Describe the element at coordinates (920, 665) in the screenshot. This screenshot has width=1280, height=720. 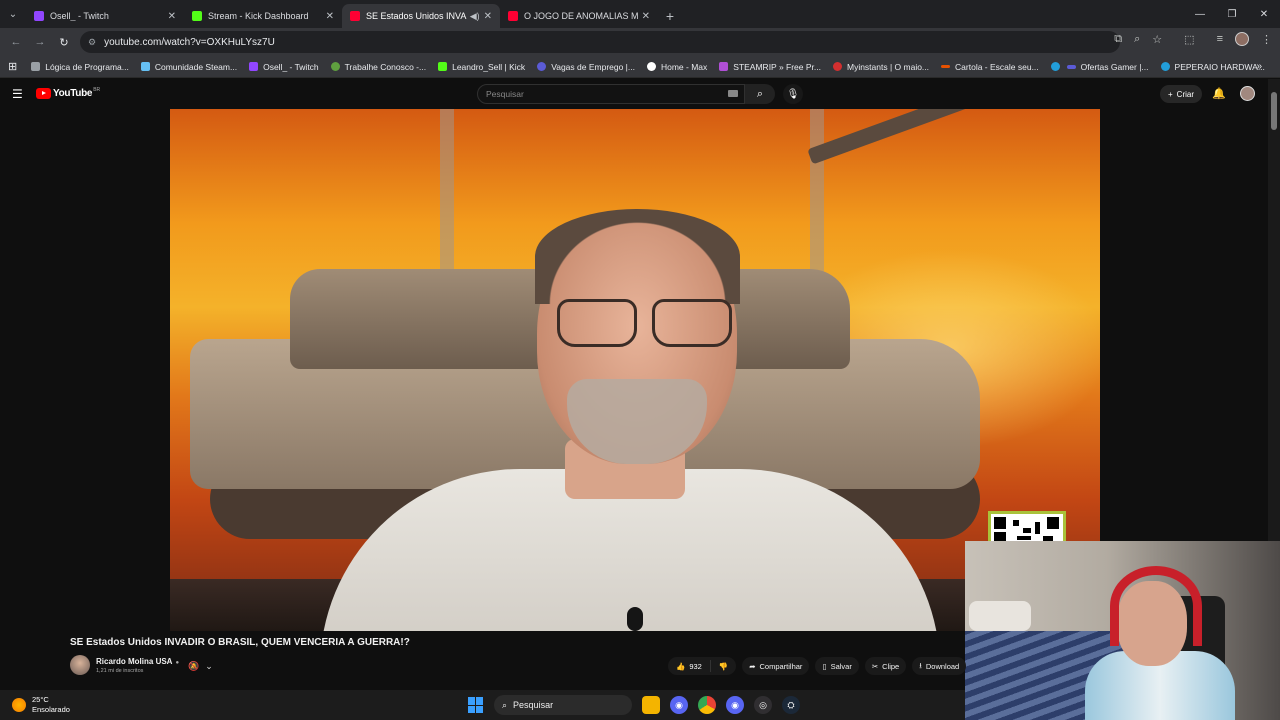
I see `download-icon: ⭳` at that location.